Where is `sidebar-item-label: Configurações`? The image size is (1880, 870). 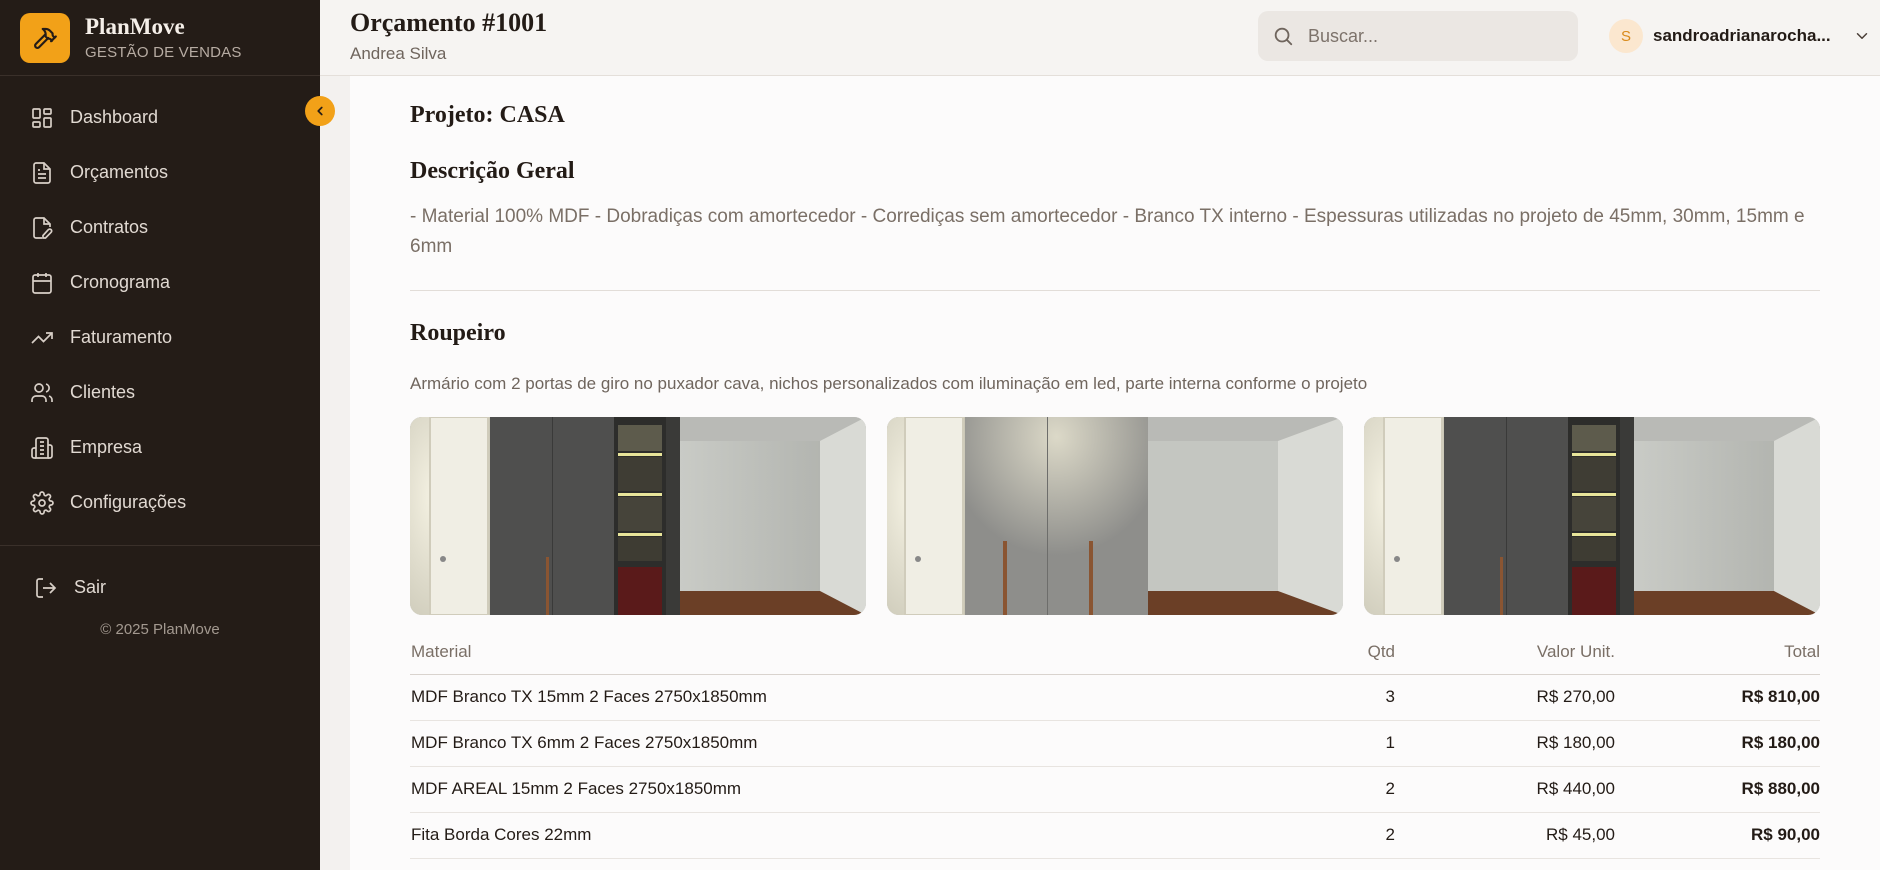 sidebar-item-label: Configurações is located at coordinates (128, 502).